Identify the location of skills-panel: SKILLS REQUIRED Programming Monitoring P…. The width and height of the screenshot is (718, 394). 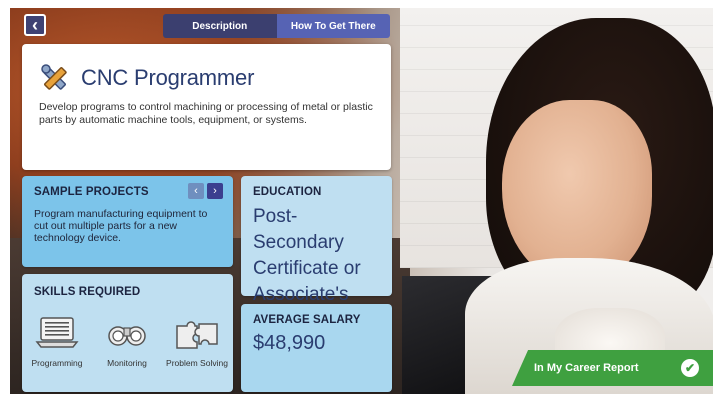
(127, 333).